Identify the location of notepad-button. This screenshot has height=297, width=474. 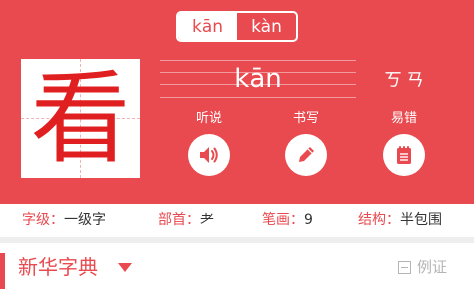
(404, 155).